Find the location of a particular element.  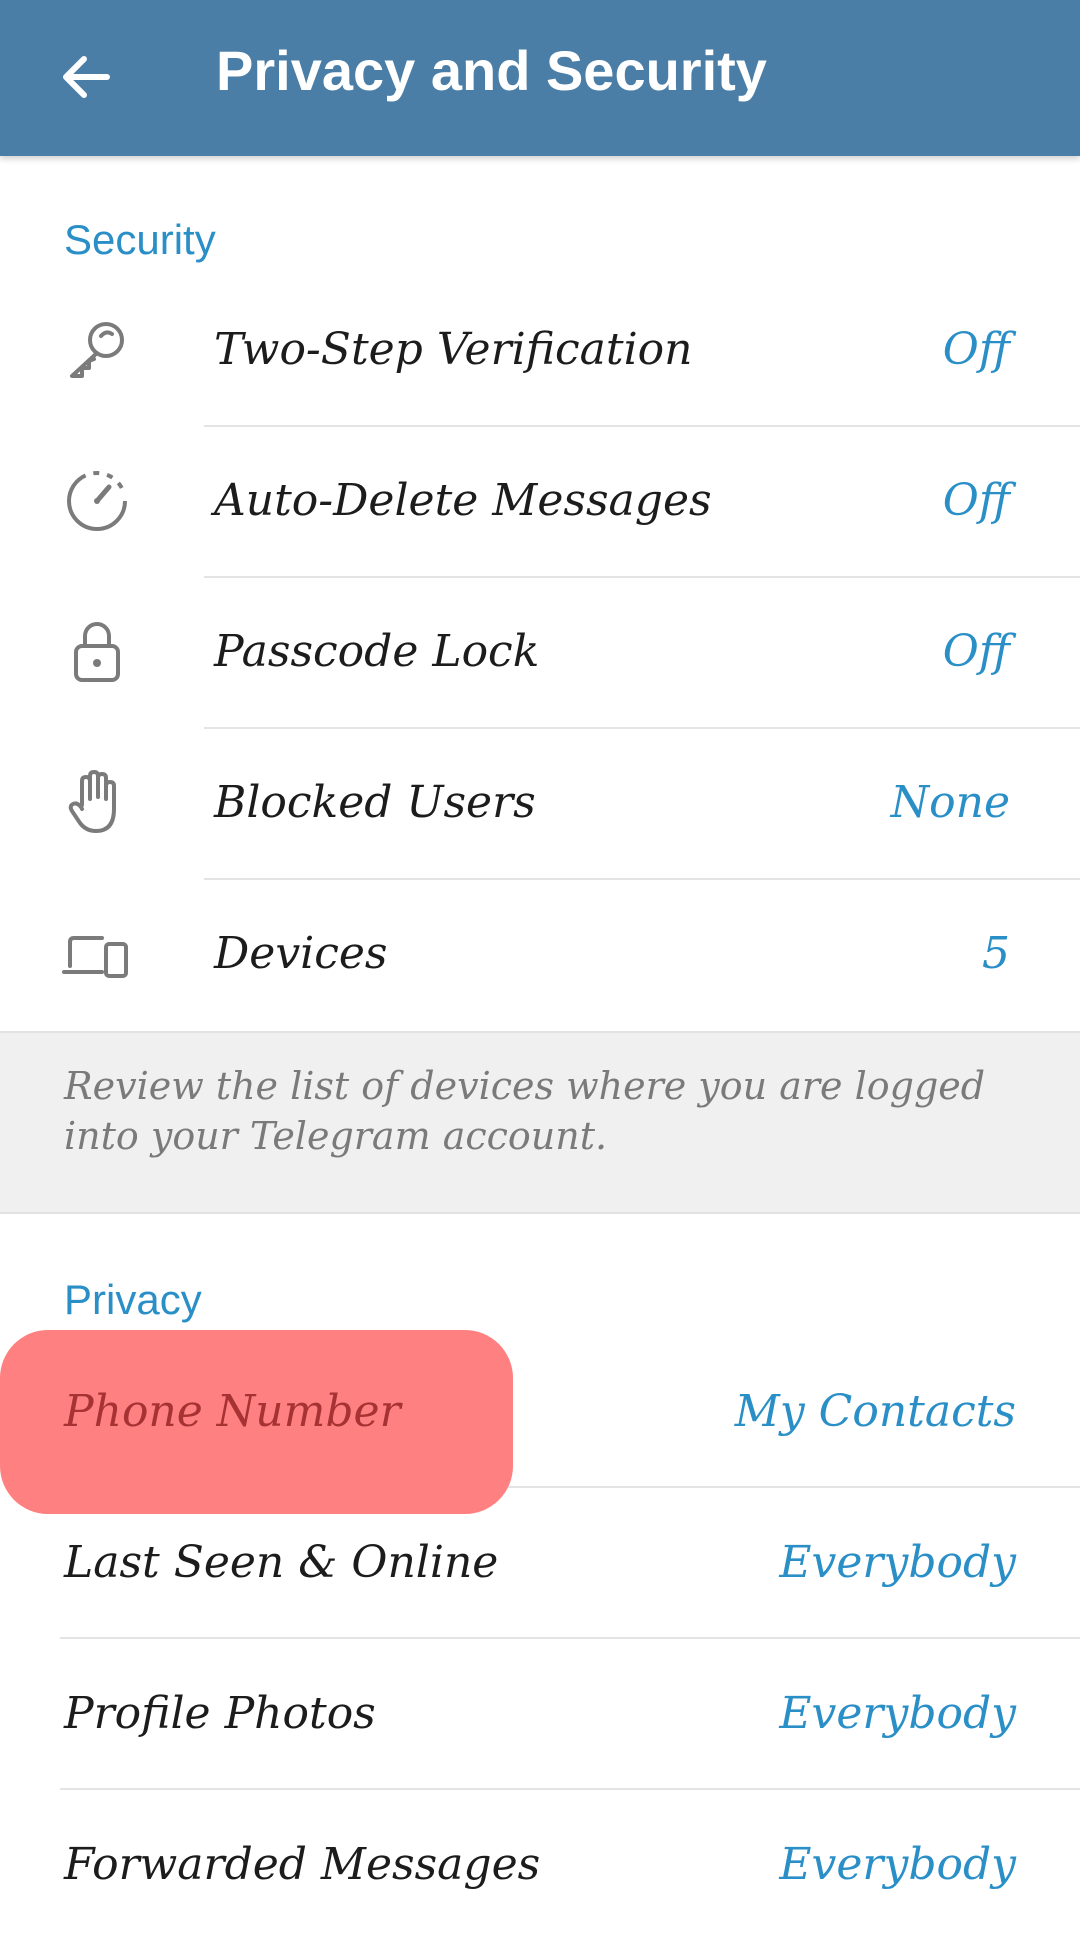

passcode-lock-value: Off is located at coordinates (976, 651).